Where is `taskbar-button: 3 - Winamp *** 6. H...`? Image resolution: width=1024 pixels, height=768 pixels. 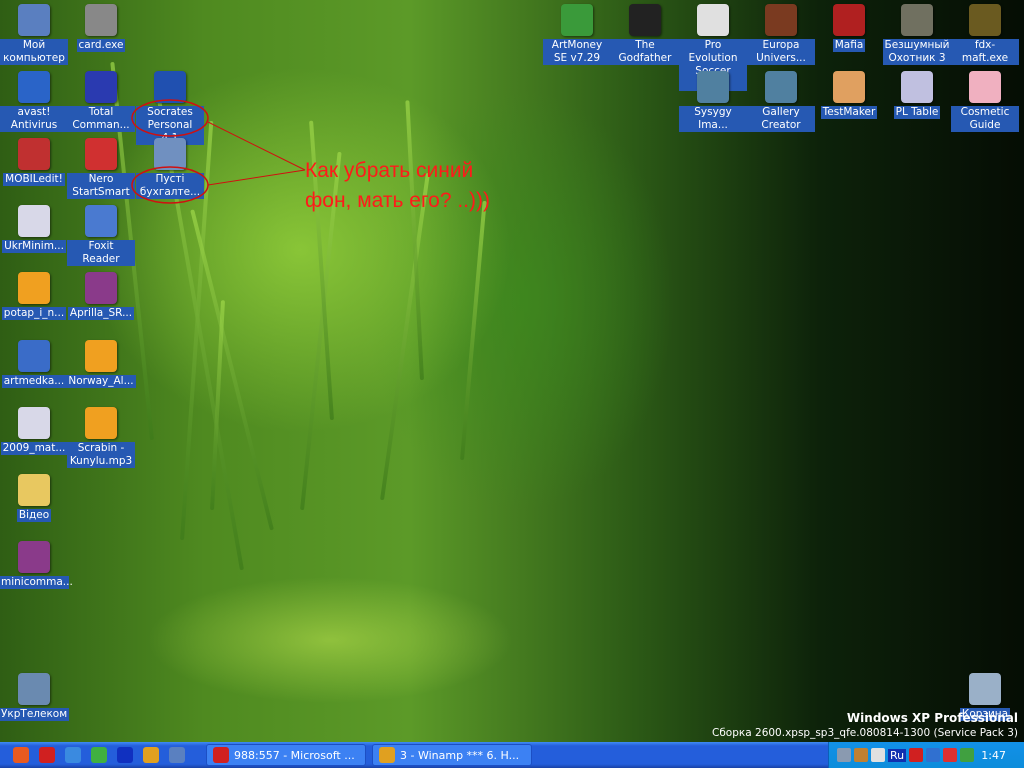 taskbar-button: 3 - Winamp *** 6. H... is located at coordinates (452, 755).